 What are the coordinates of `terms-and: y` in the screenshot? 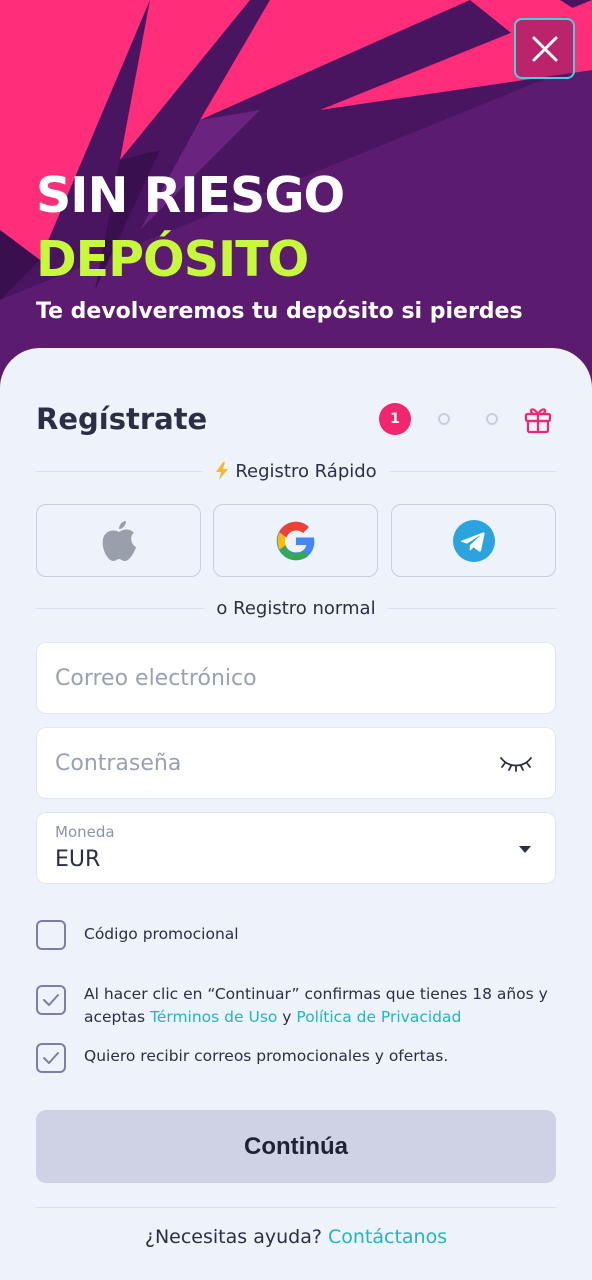 It's located at (287, 1017).